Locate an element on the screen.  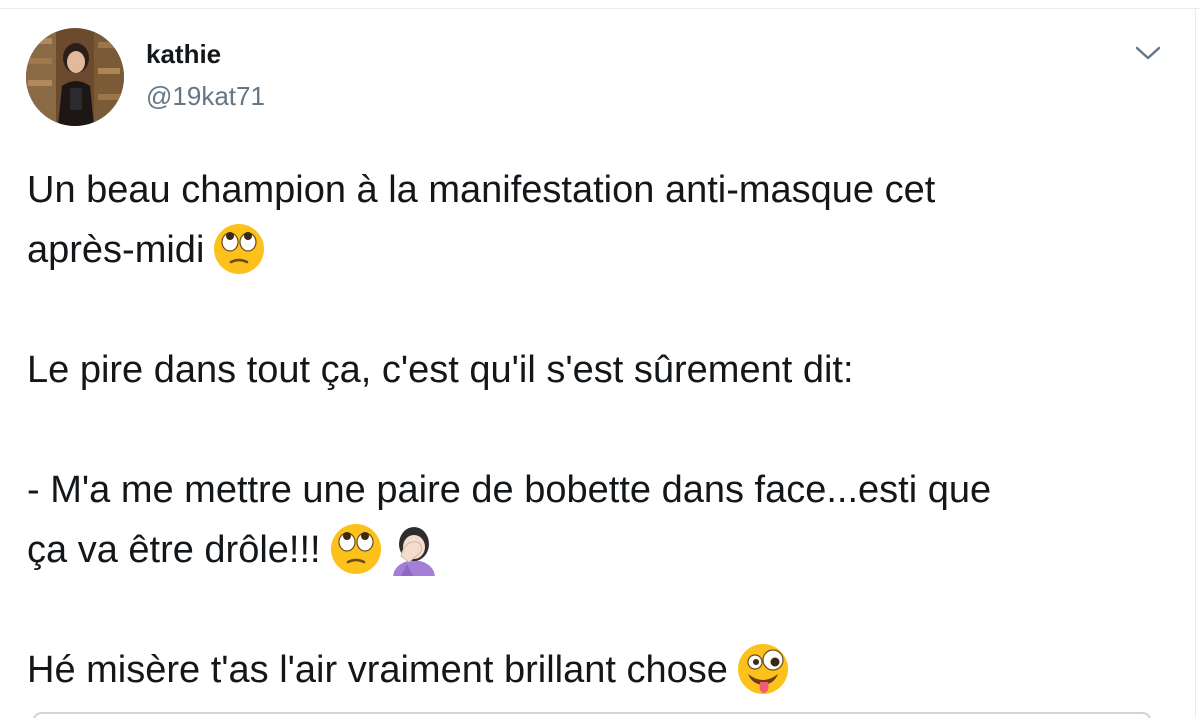
chevron-down-icon is located at coordinates (1148, 53).